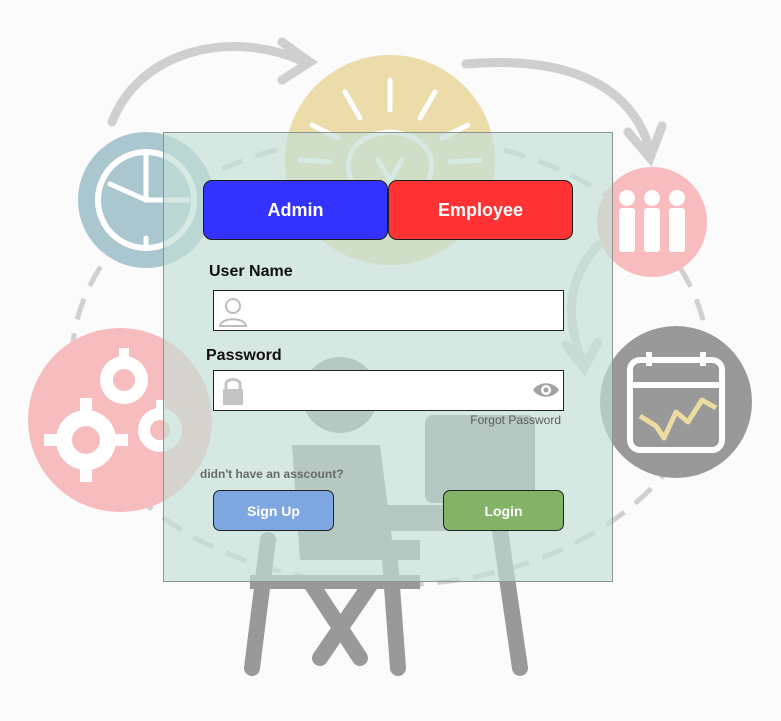 The height and width of the screenshot is (721, 781). Describe the element at coordinates (244, 355) in the screenshot. I see `password-label: Password` at that location.